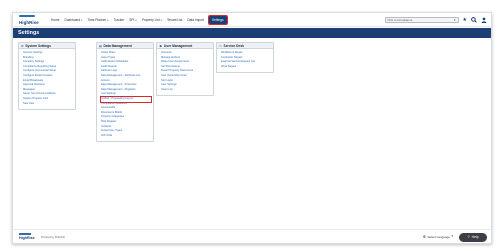 The image size is (504, 252). What do you see at coordinates (126, 136) in the screenshot?
I see `settings-link: GIS Tools` at bounding box center [126, 136].